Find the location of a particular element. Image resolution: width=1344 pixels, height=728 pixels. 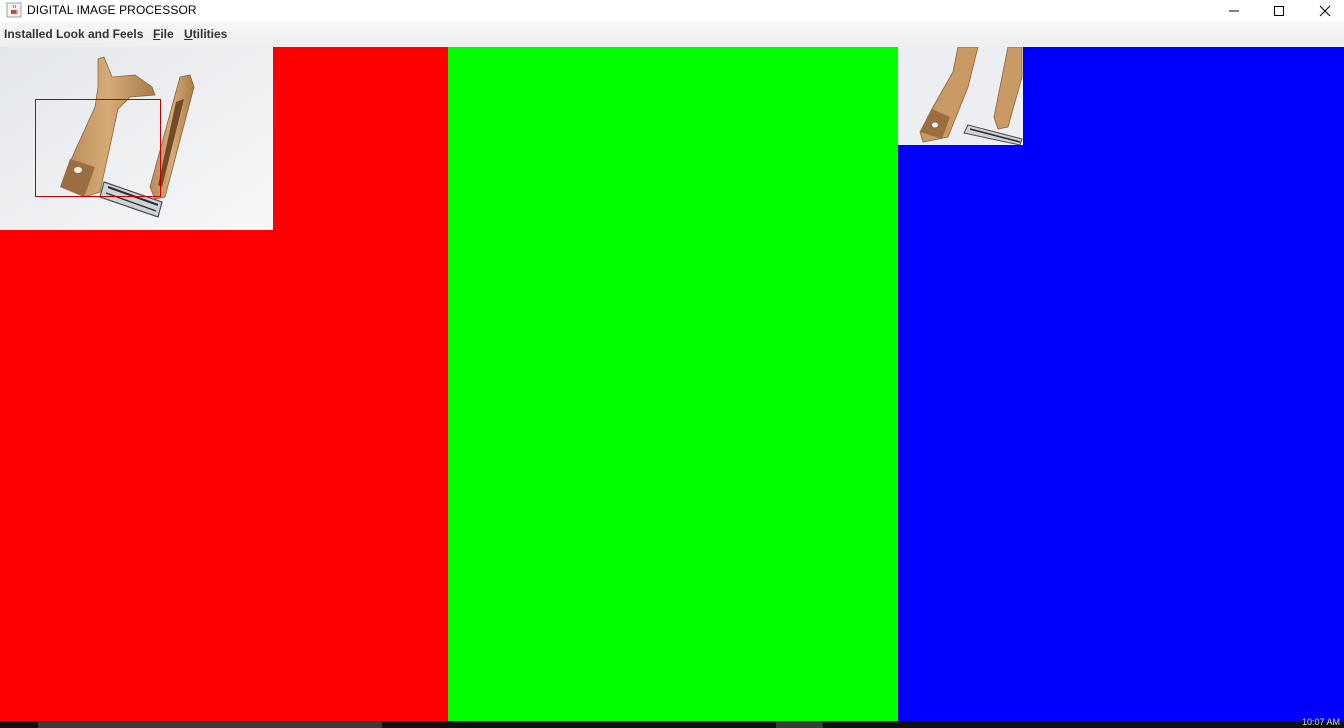

minimize-icon is located at coordinates (1234, 11).